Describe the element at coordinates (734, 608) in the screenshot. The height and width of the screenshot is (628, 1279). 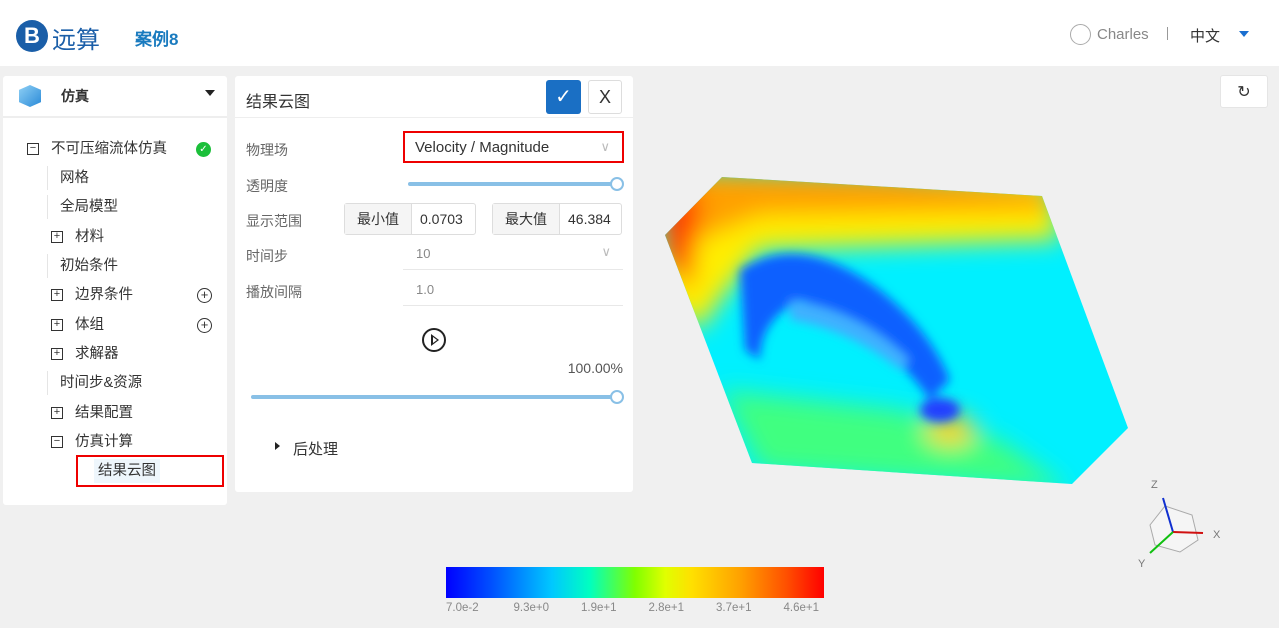
I see `color-legend-tick: 3.7e+1` at that location.